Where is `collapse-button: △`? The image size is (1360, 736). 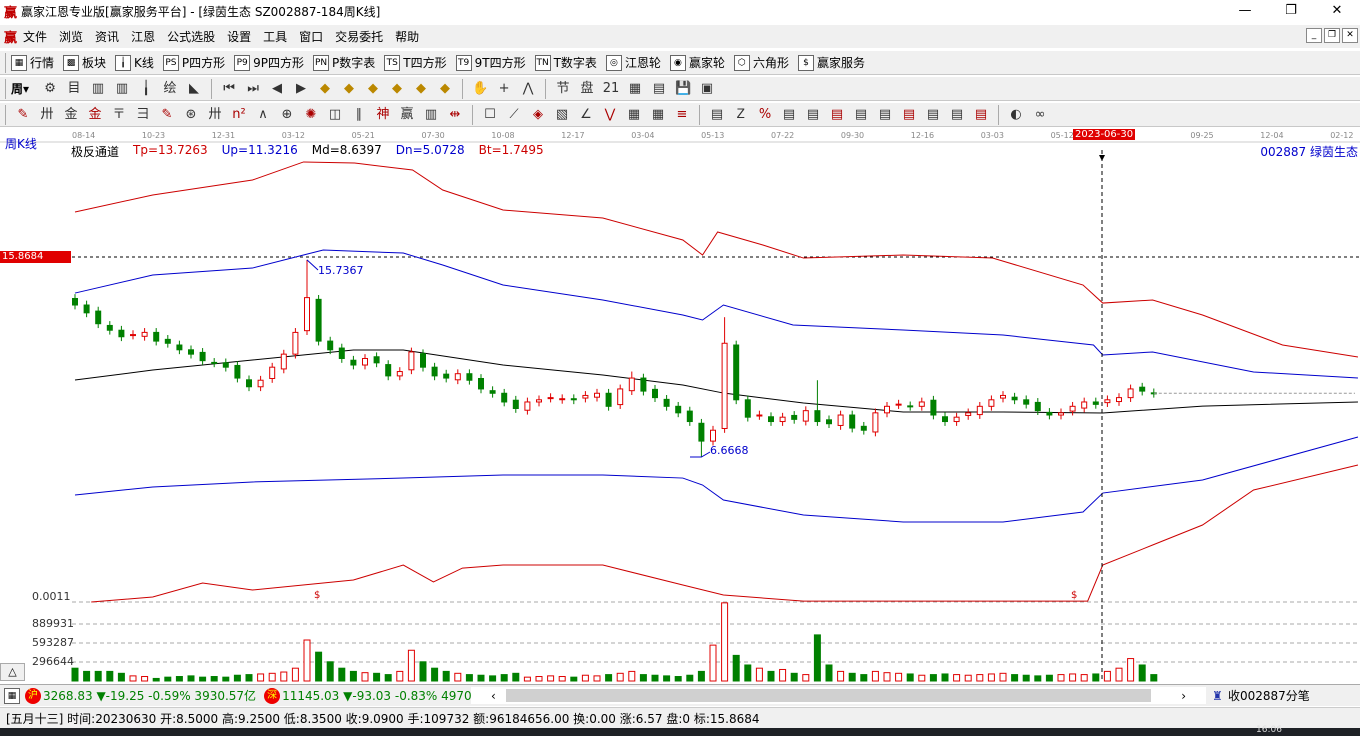
collapse-button: △ is located at coordinates (12, 672).